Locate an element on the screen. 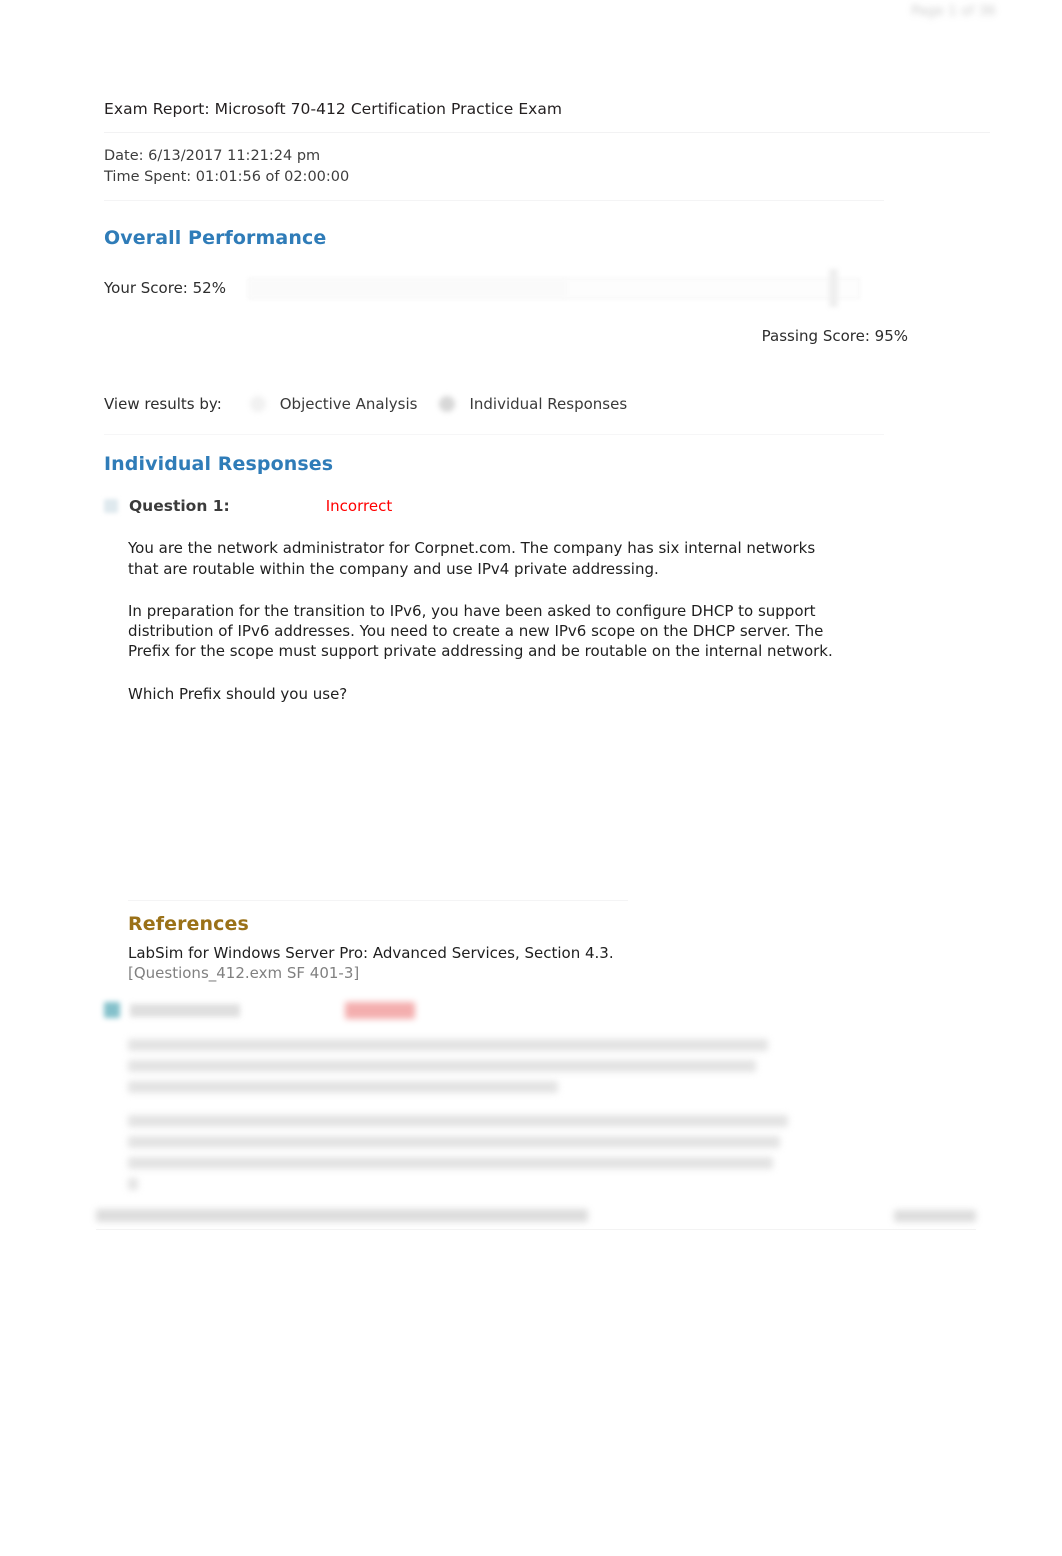  score-progress-bar is located at coordinates (553, 288).